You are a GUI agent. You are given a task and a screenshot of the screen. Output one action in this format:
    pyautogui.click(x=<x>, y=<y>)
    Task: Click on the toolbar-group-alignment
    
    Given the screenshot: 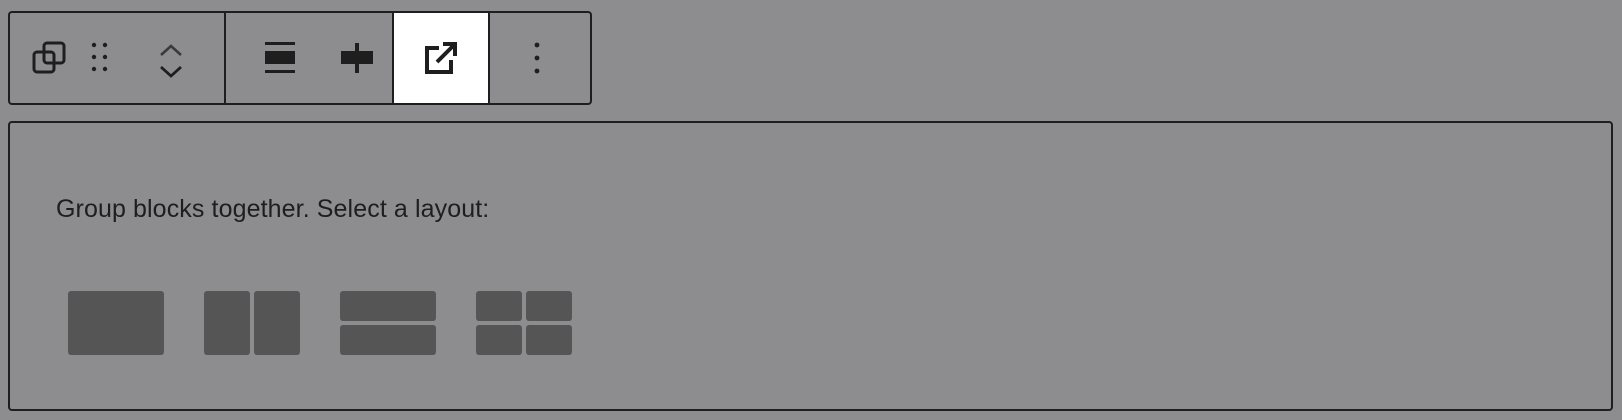 What is the action you would take?
    pyautogui.click(x=309, y=58)
    